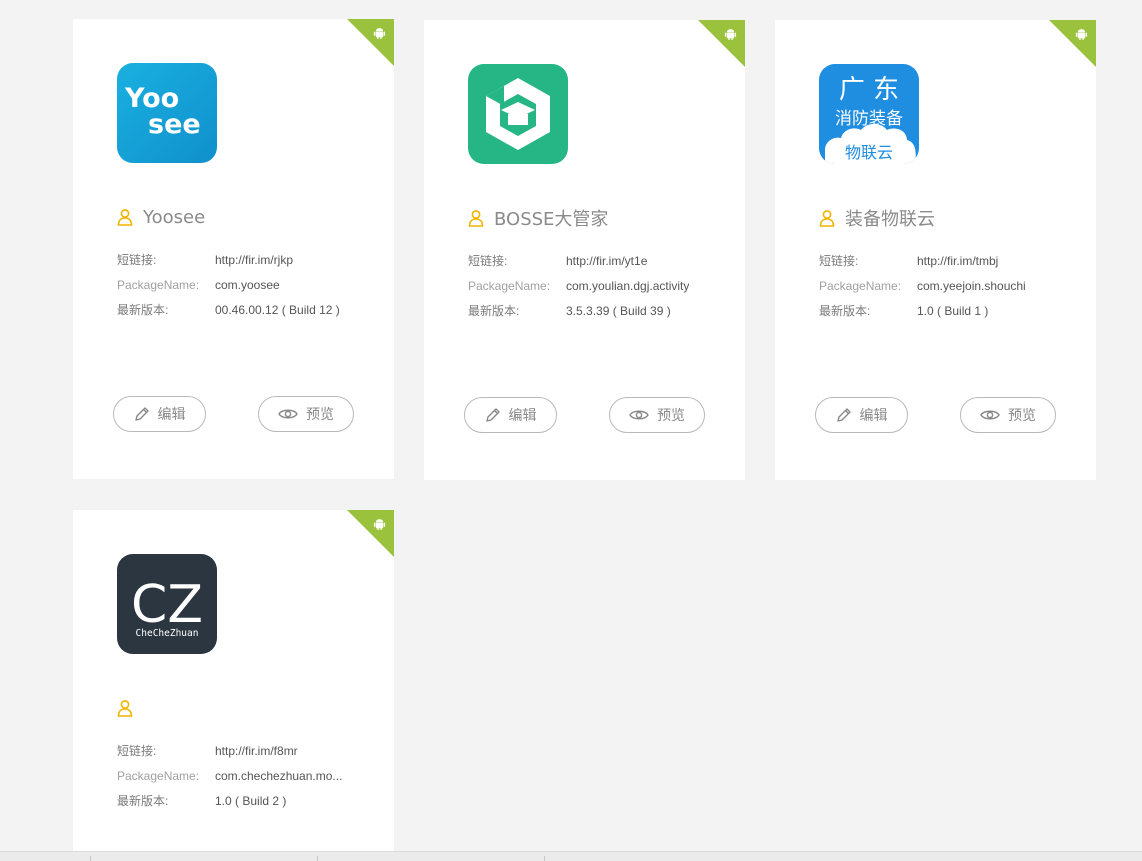 The width and height of the screenshot is (1142, 861). What do you see at coordinates (518, 114) in the screenshot?
I see `app-icon-bosse` at bounding box center [518, 114].